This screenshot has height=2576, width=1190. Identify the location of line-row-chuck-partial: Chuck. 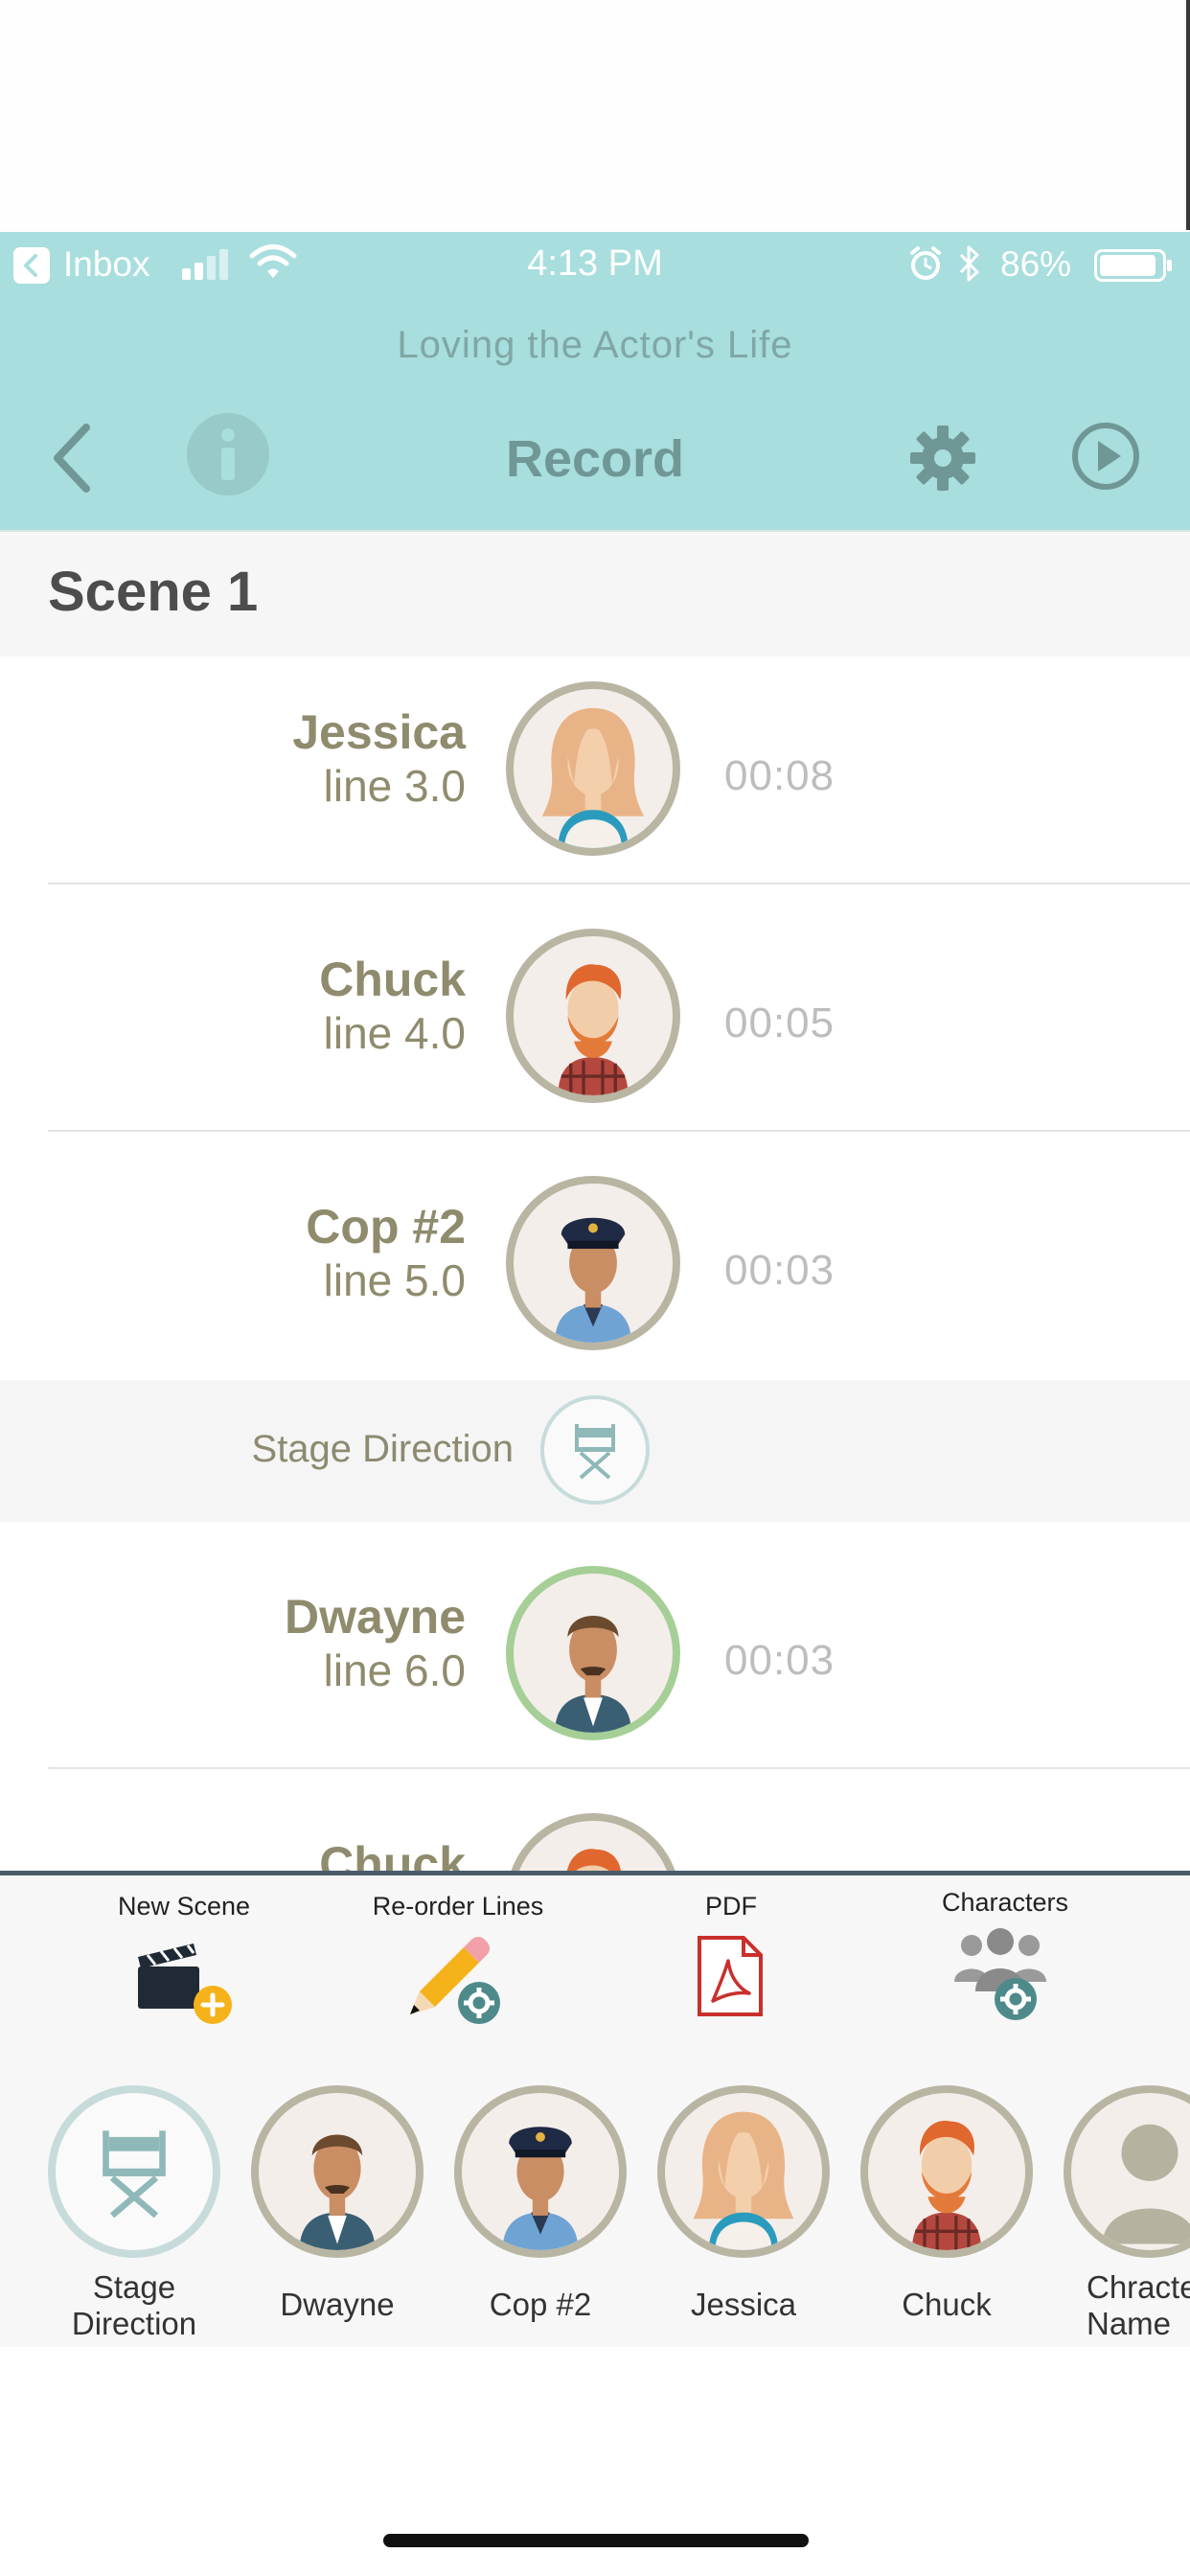
(595, 1820).